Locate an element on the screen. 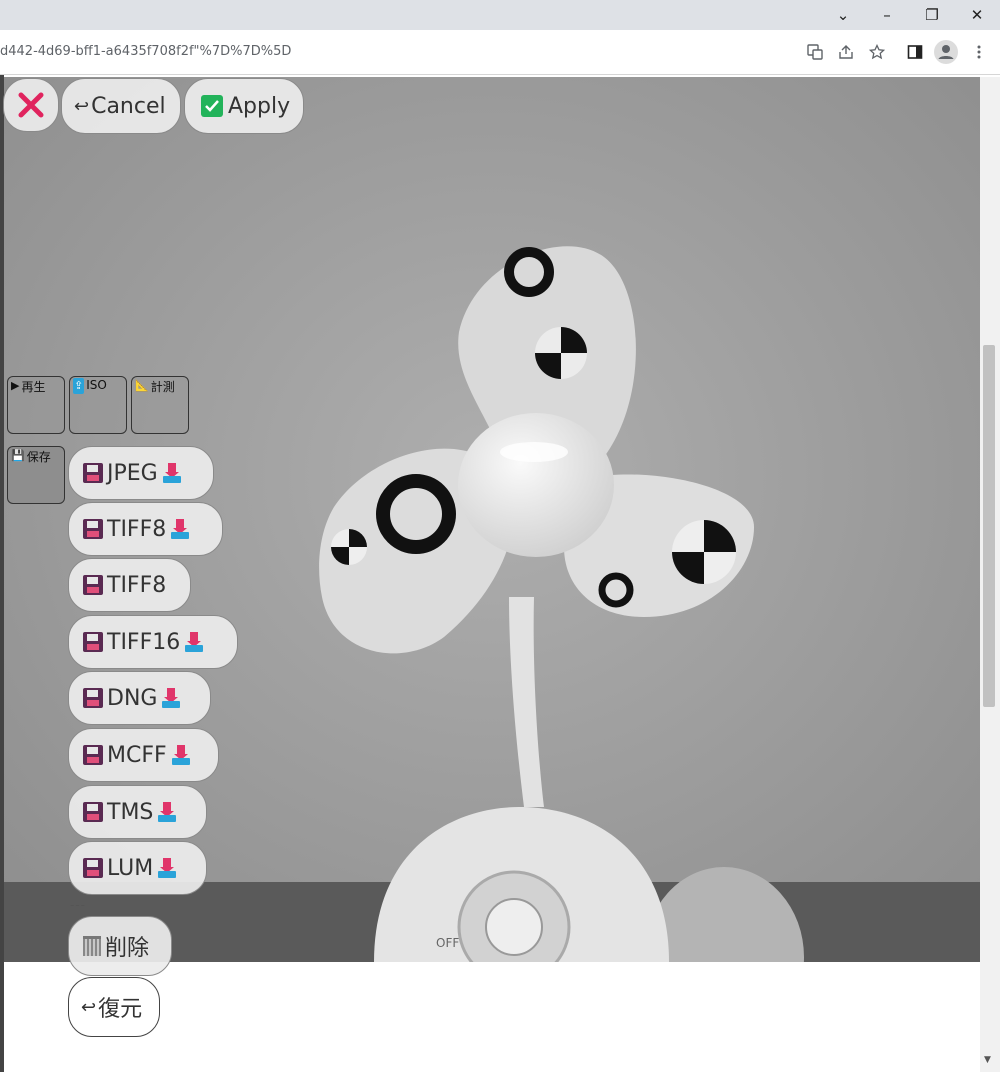 This screenshot has height=1072, width=1000. close-x-icon is located at coordinates (31, 105).